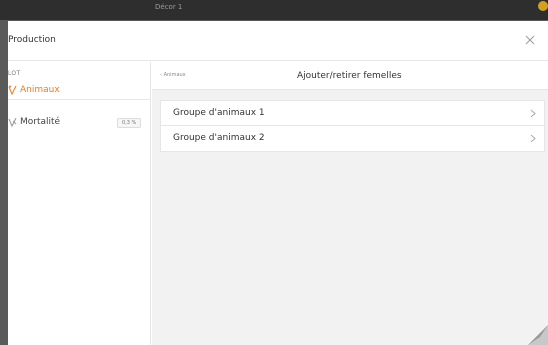 The image size is (548, 345). What do you see at coordinates (543, 6) in the screenshot?
I see `user-avatar-icon` at bounding box center [543, 6].